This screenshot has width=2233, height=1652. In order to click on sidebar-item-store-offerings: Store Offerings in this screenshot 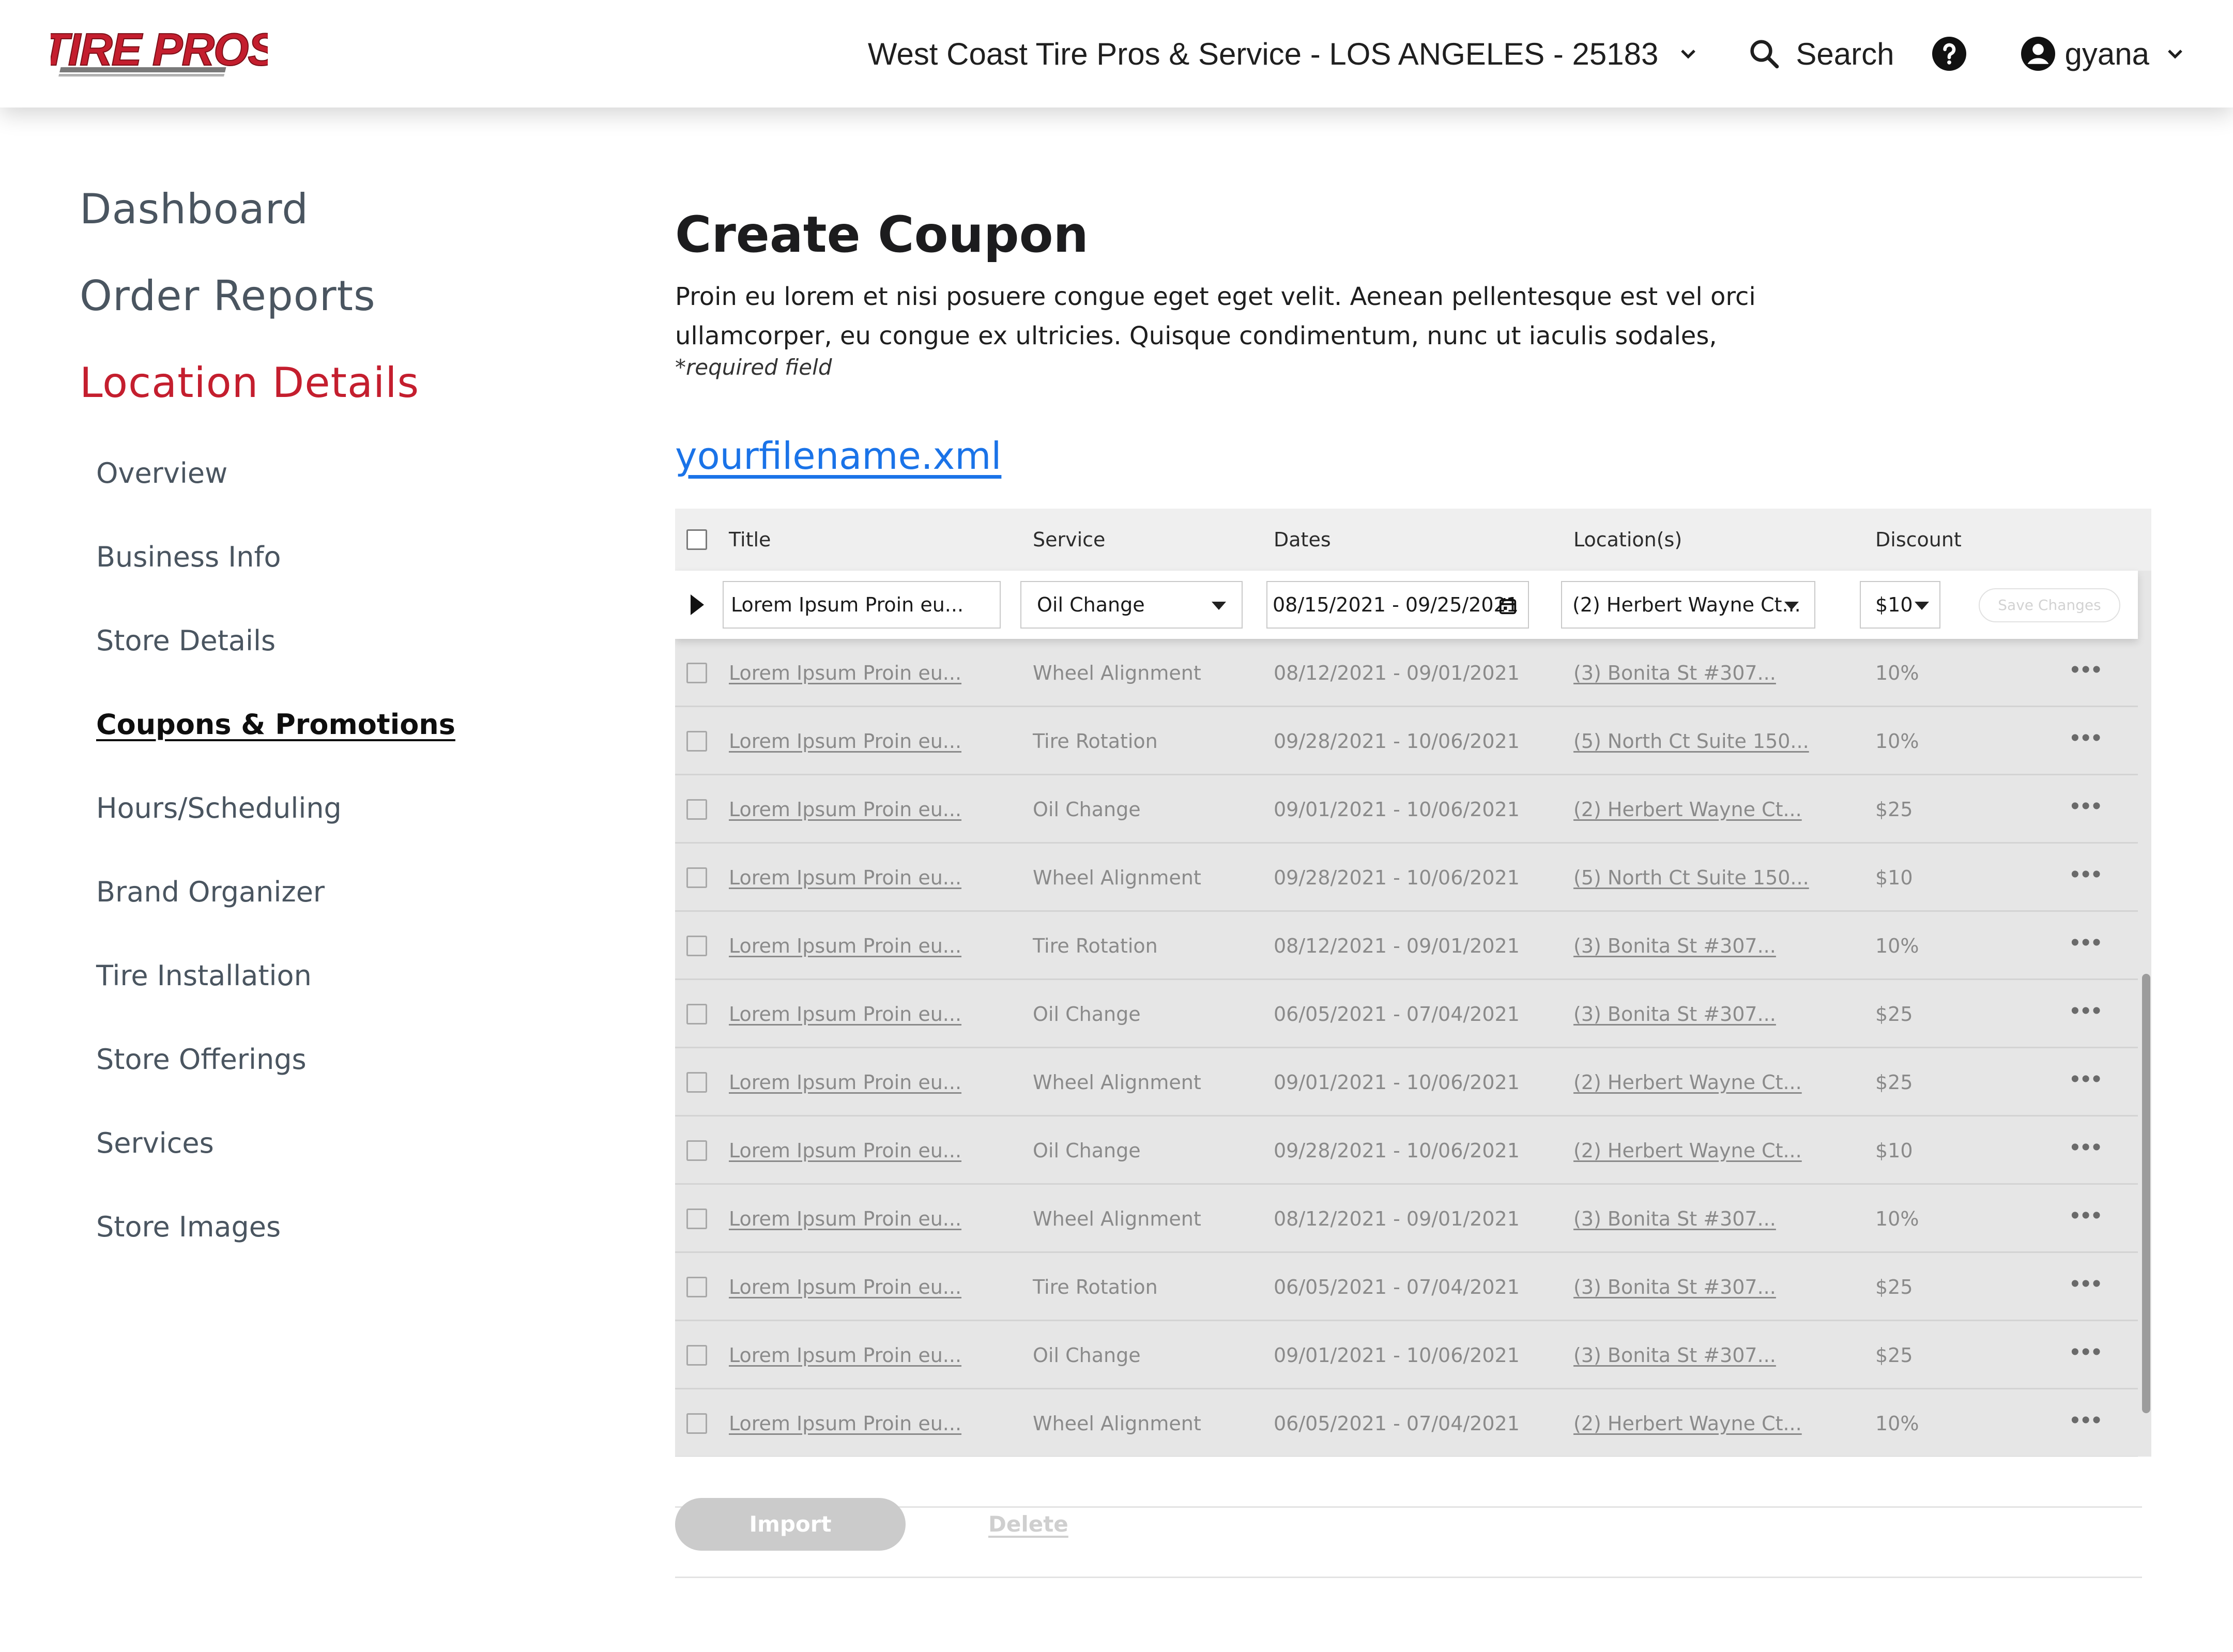, I will do `click(202, 1059)`.